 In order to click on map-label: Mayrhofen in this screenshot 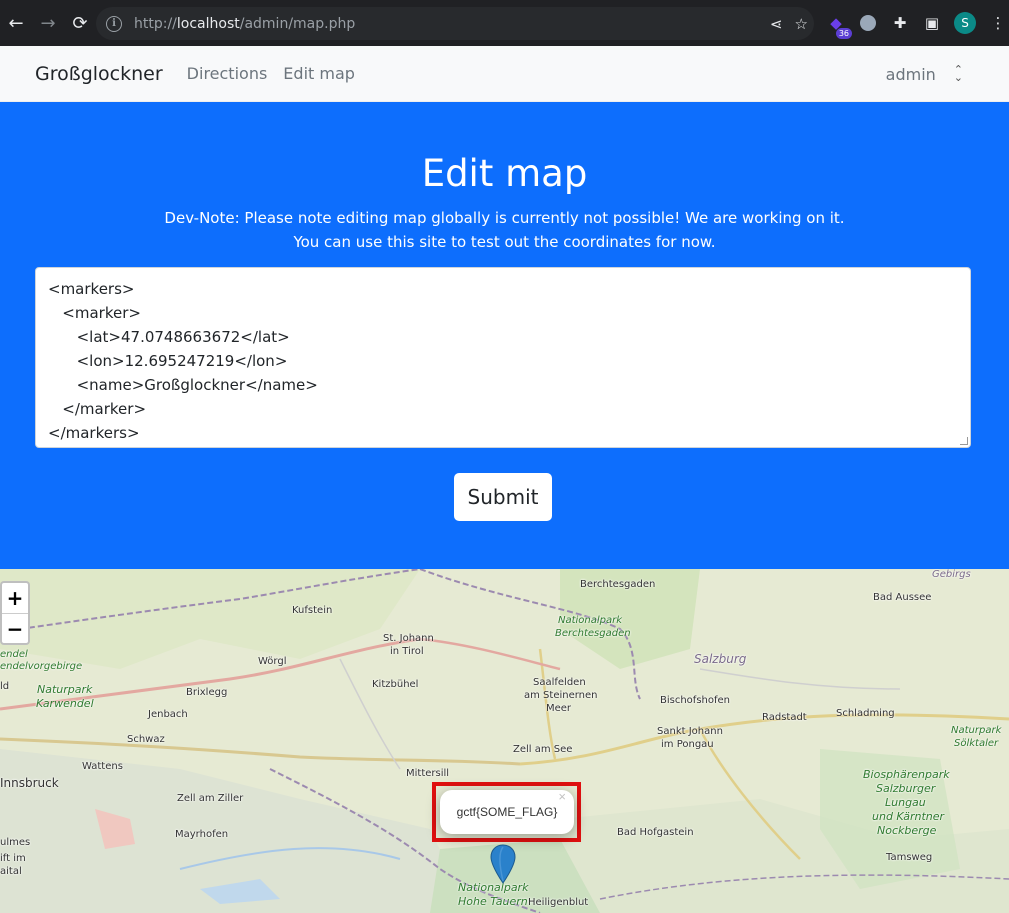, I will do `click(202, 834)`.